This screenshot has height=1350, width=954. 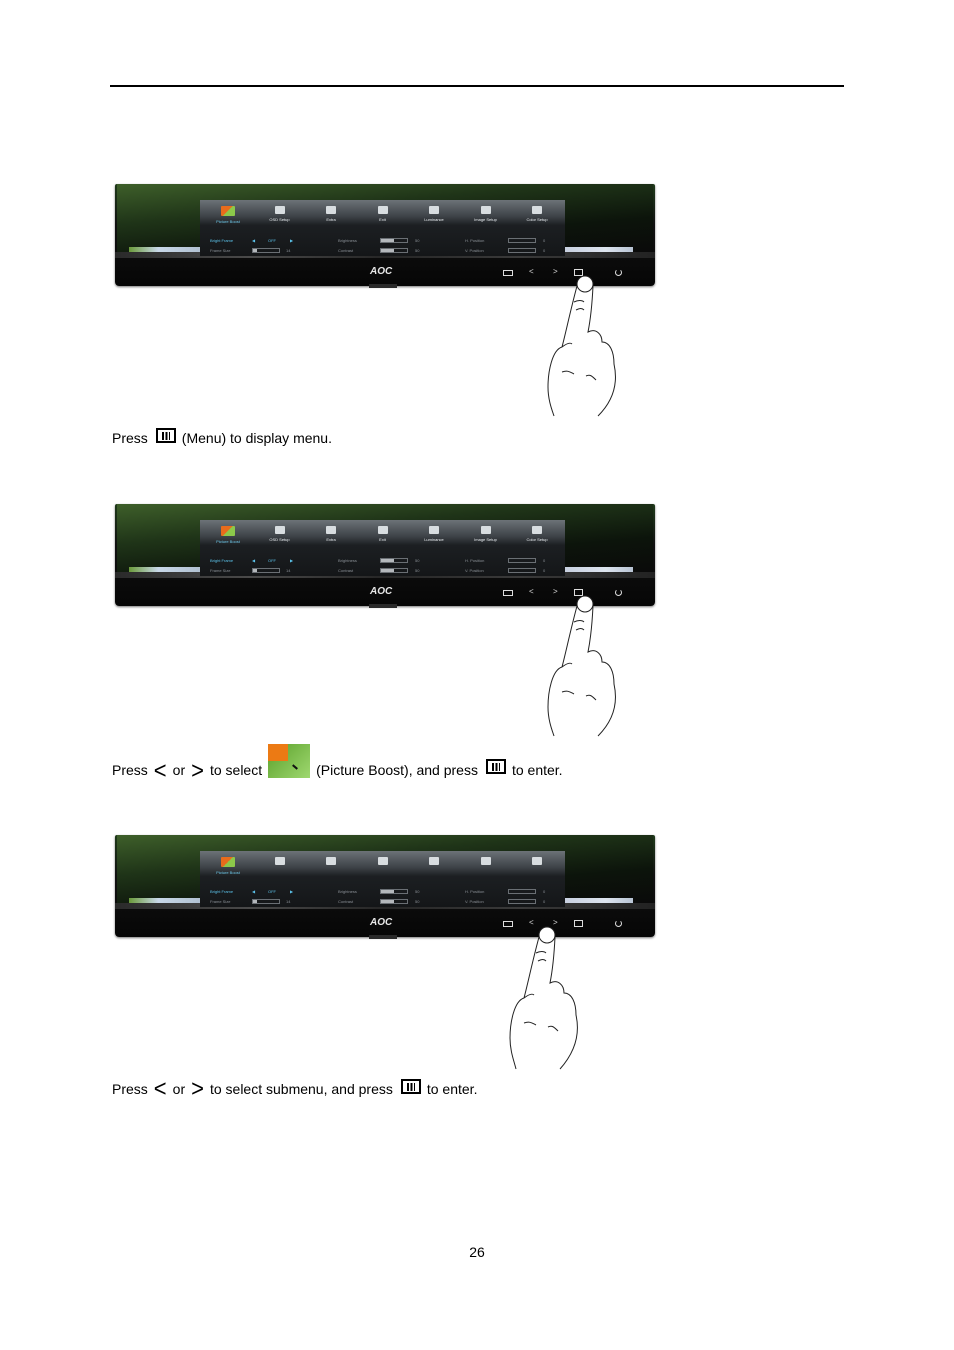 I want to click on osd-tab-color-setup, so click(x=537, y=866).